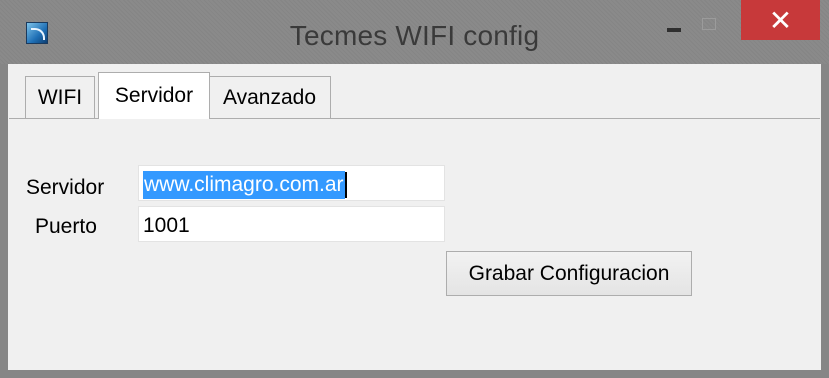  What do you see at coordinates (709, 24) in the screenshot?
I see `maximize-button` at bounding box center [709, 24].